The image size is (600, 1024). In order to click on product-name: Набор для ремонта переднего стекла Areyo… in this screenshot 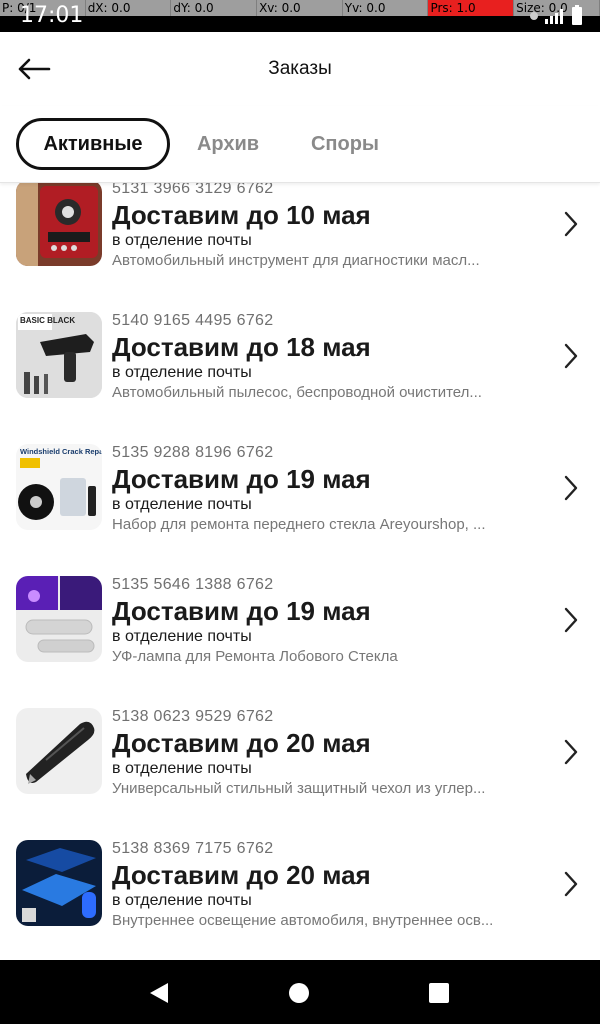, I will do `click(299, 524)`.